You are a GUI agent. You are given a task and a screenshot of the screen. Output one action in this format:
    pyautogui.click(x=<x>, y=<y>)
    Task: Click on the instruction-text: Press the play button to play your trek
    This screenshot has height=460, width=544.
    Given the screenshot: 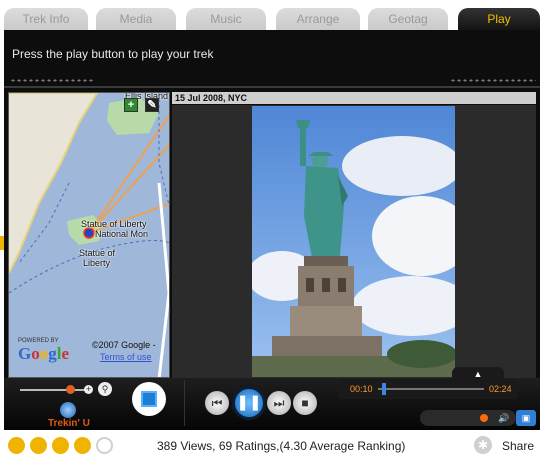 What is the action you would take?
    pyautogui.click(x=113, y=54)
    